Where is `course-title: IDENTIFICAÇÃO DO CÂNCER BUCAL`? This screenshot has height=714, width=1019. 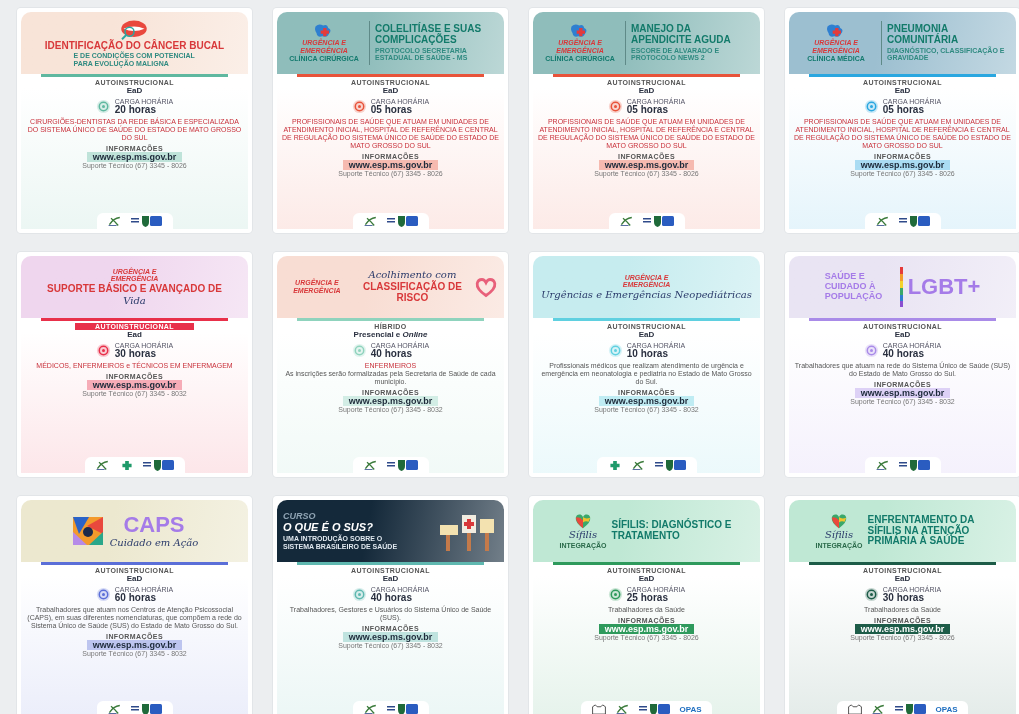
course-title: IDENTIFICAÇÃO DO CÂNCER BUCAL is located at coordinates (134, 46).